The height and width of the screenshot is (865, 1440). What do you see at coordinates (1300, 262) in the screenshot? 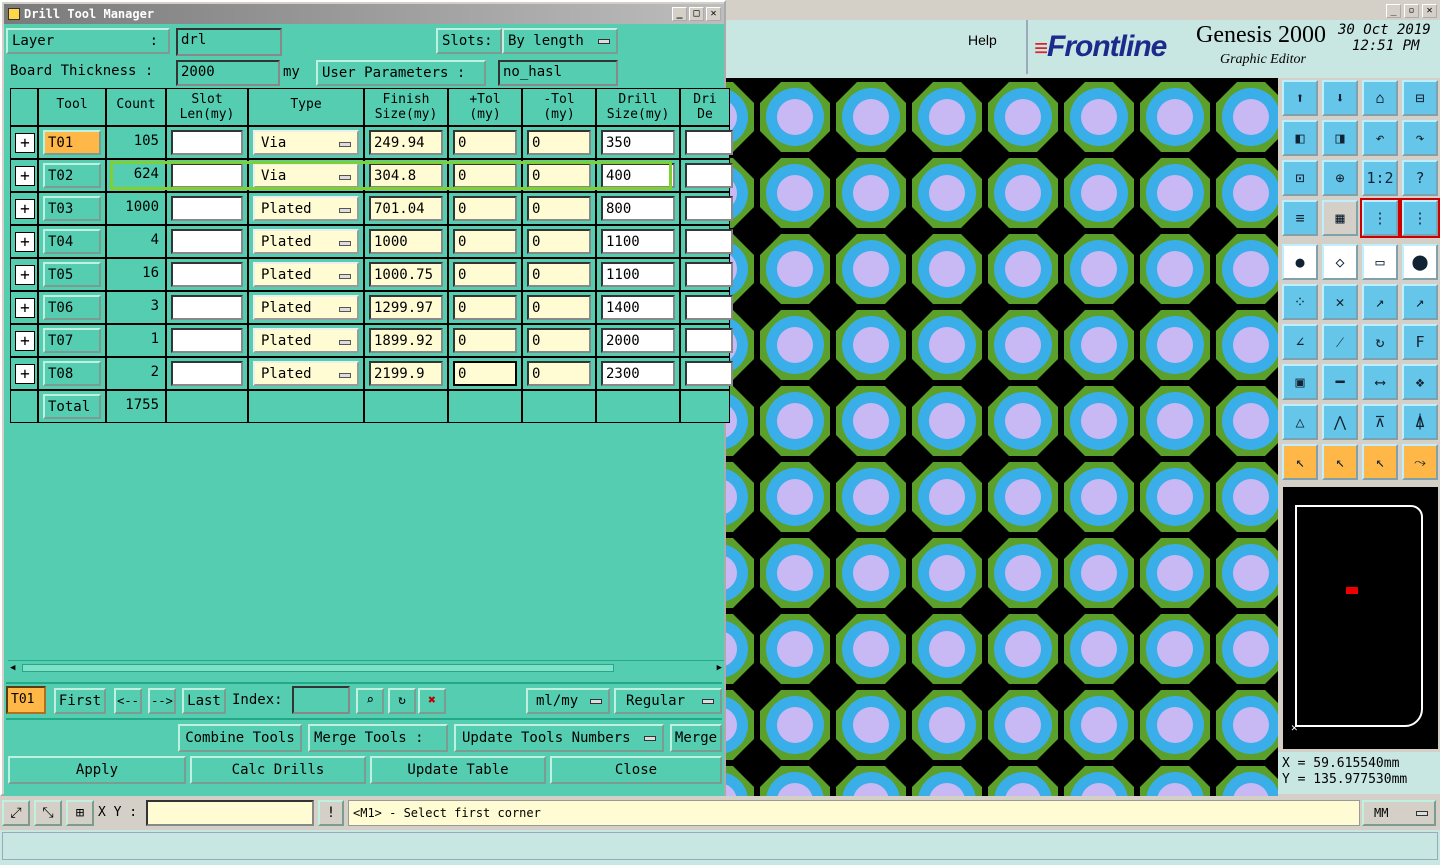
I see `pad-icon: ●` at bounding box center [1300, 262].